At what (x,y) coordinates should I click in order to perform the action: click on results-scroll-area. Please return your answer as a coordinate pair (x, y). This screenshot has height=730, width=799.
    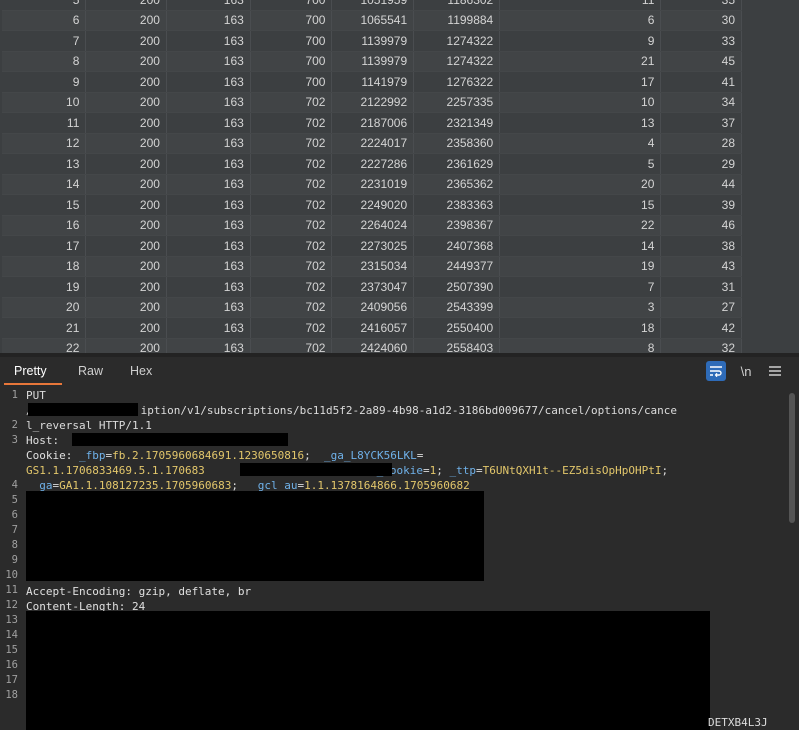
    Looking at the image, I should click on (771, 176).